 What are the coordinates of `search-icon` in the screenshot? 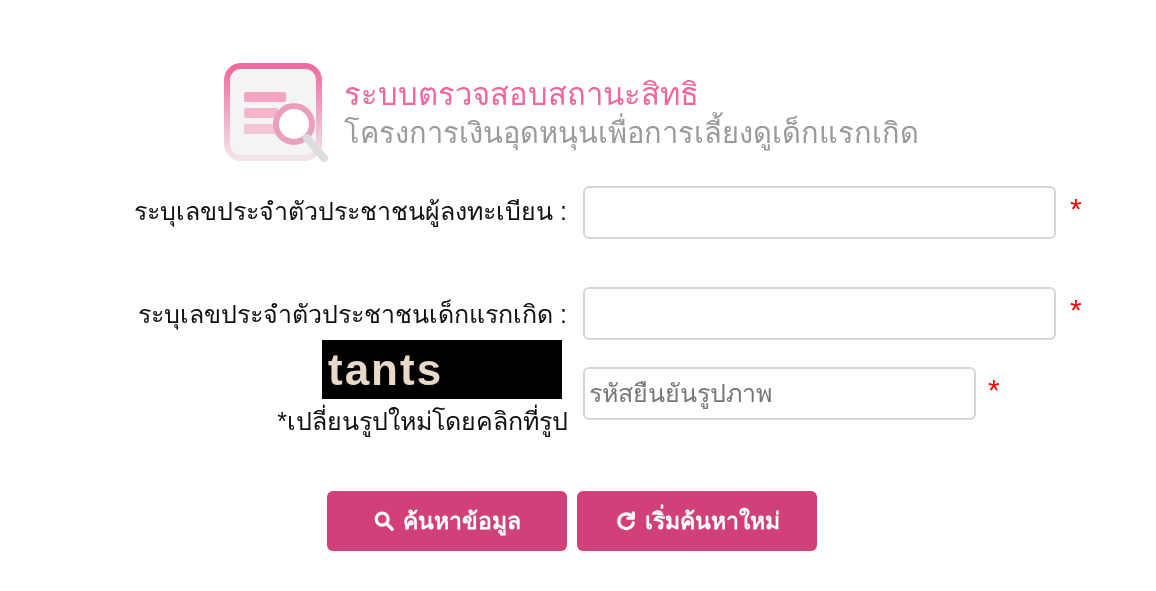 It's located at (384, 521).